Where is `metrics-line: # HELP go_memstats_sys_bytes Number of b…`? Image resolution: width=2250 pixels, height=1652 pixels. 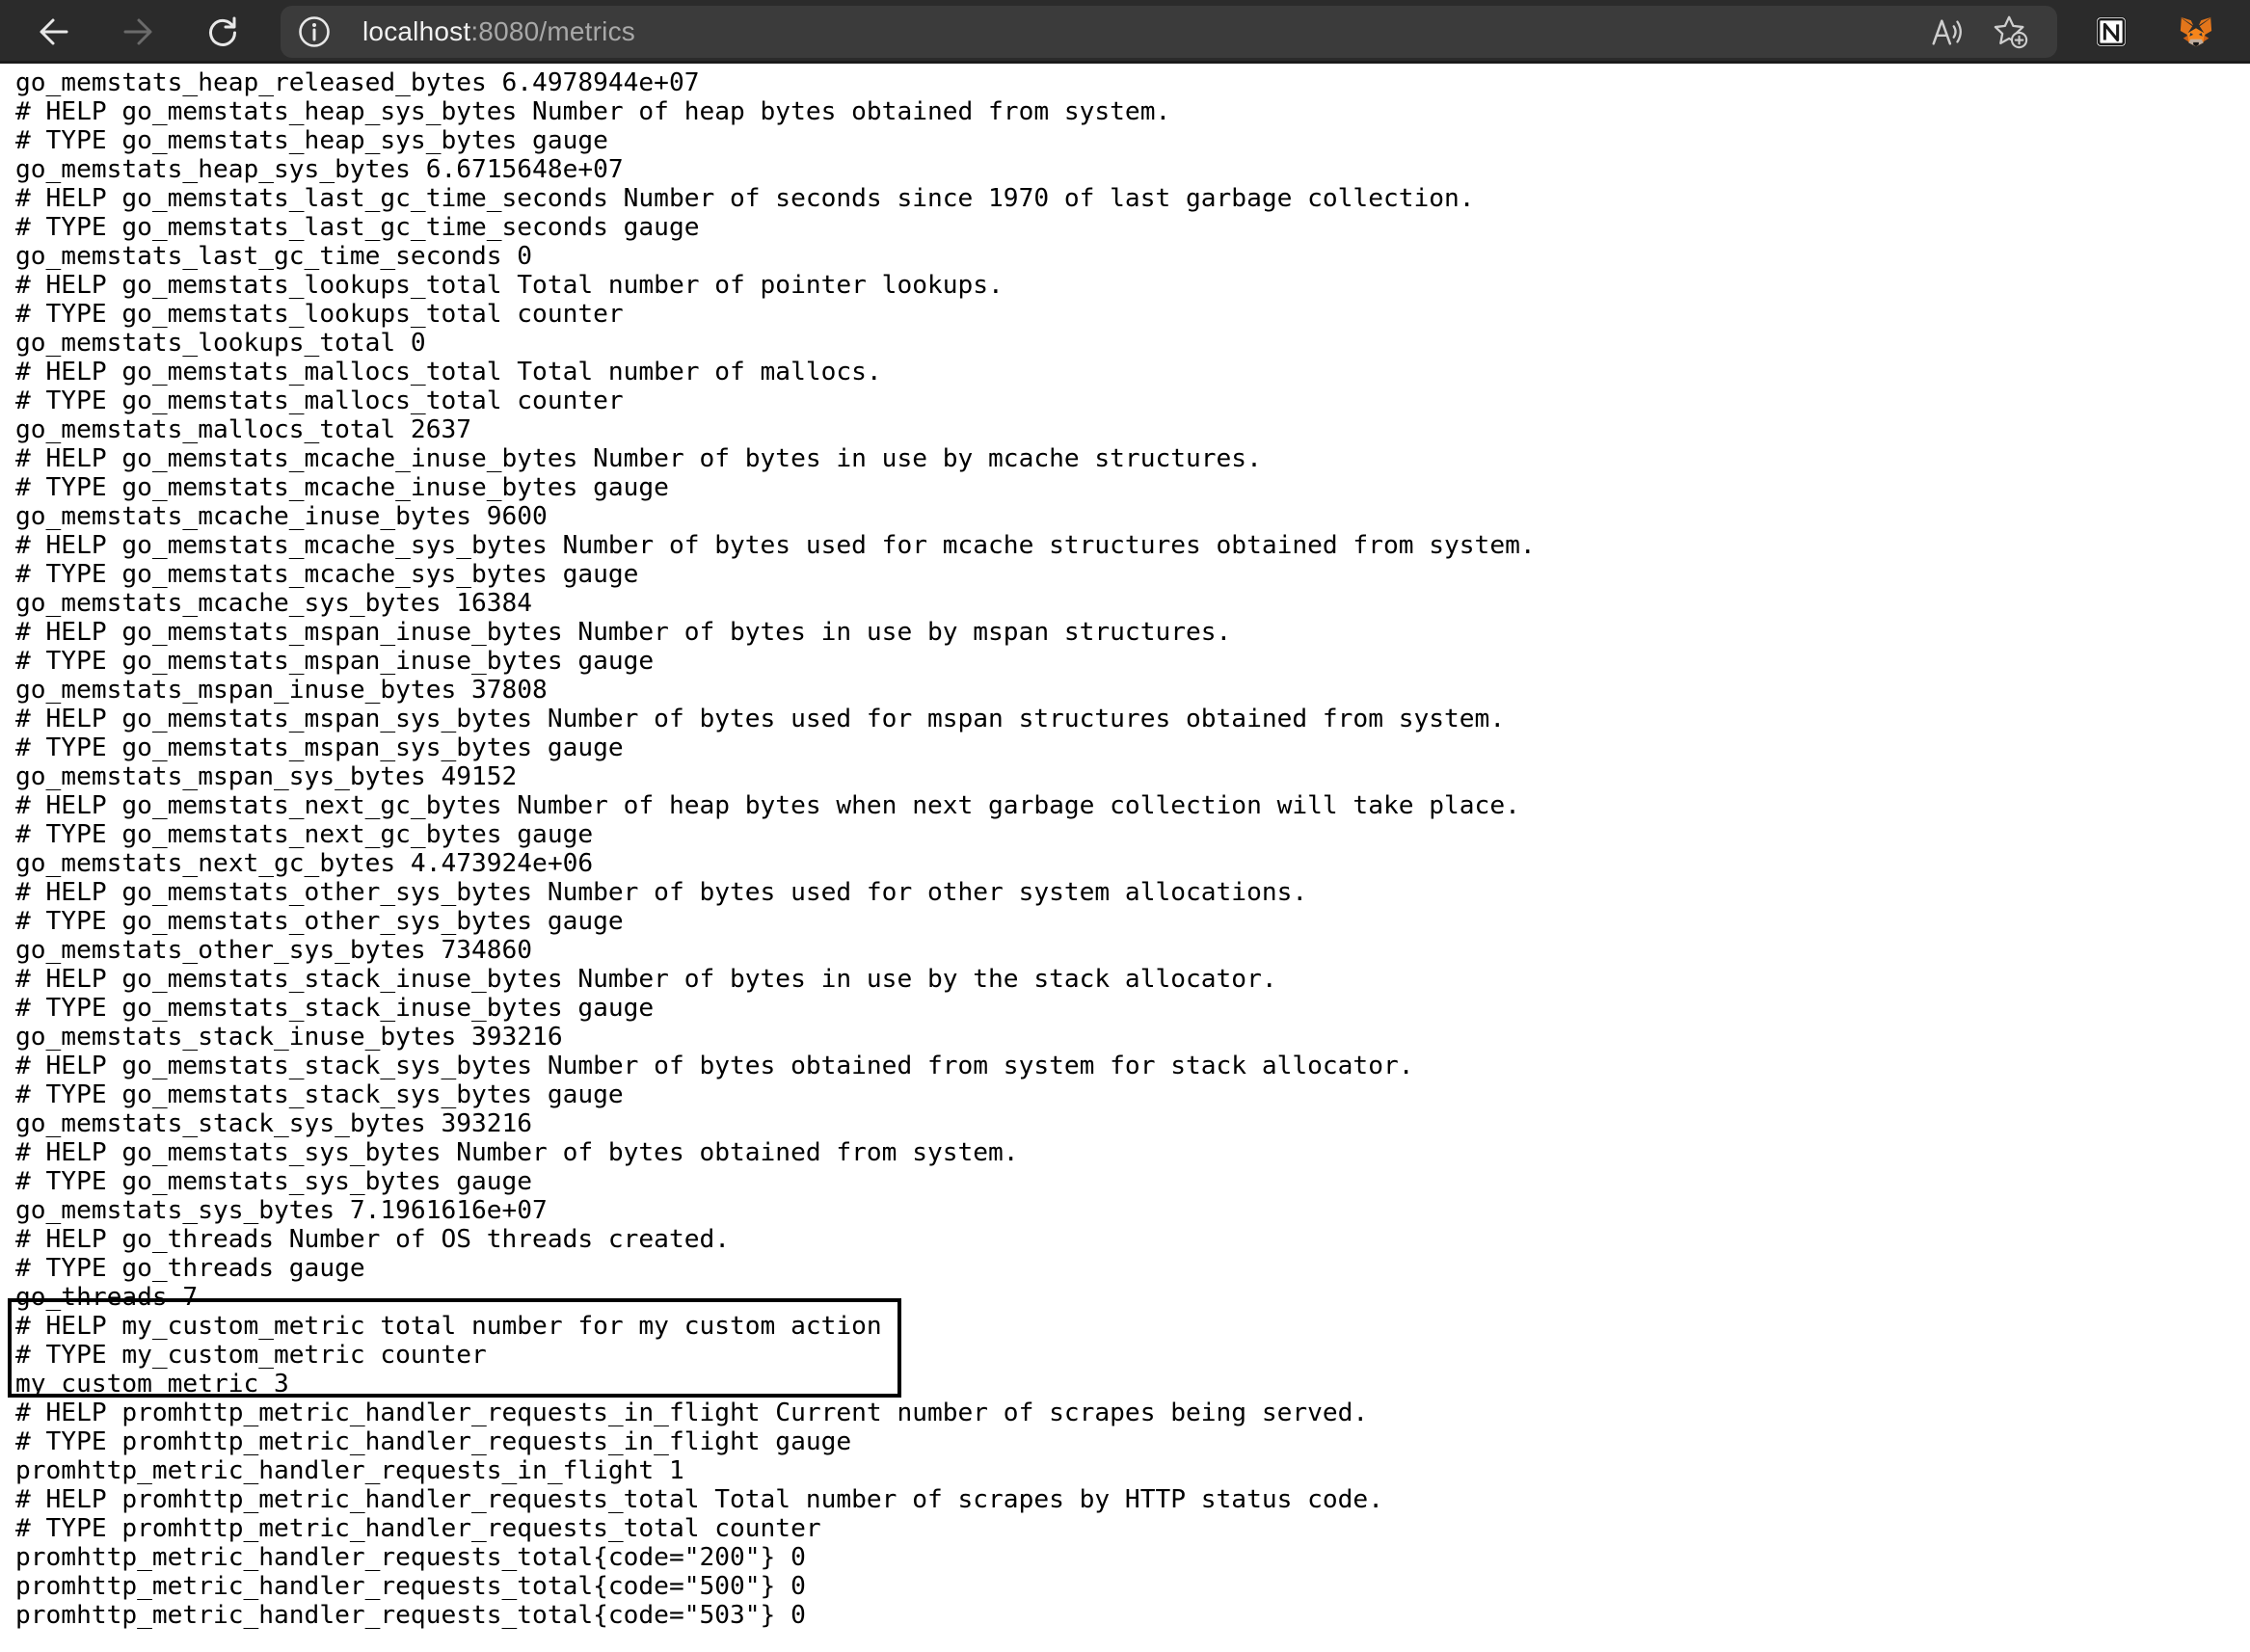
metrics-line: # HELP go_memstats_sys_bytes Number of b… is located at coordinates (517, 1152).